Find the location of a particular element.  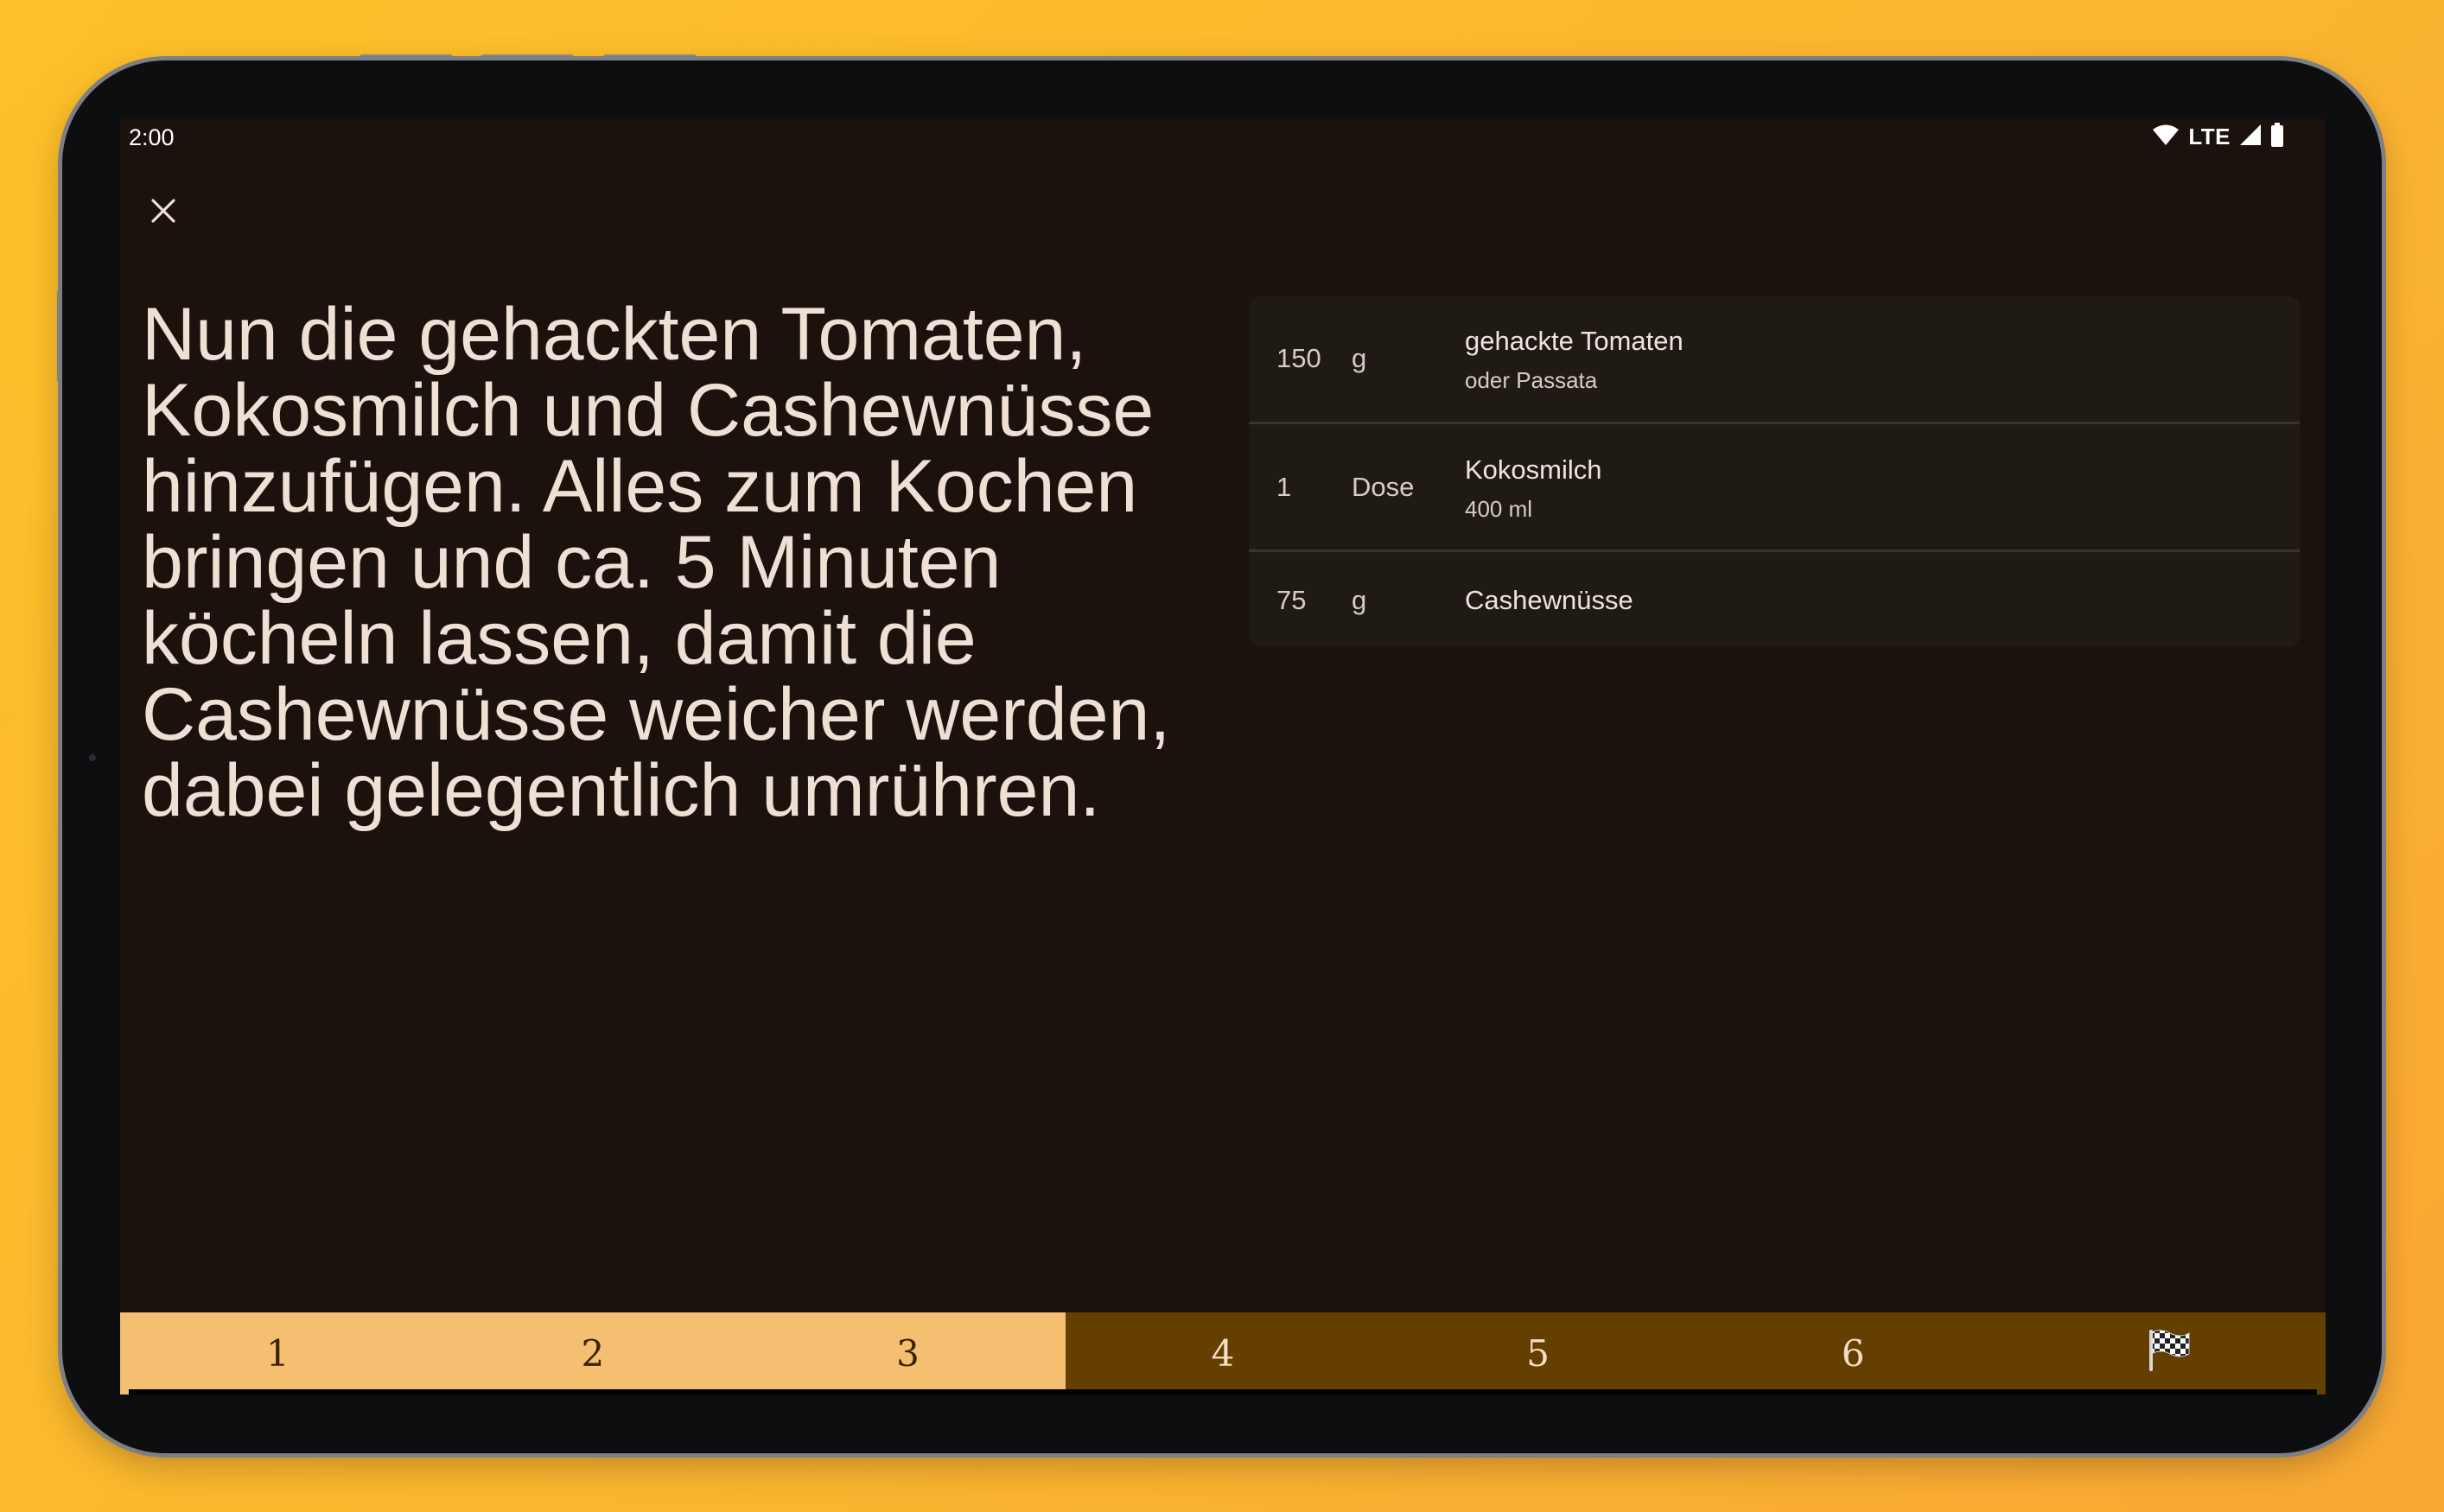

status-icons: LTE is located at coordinates (2218, 137).